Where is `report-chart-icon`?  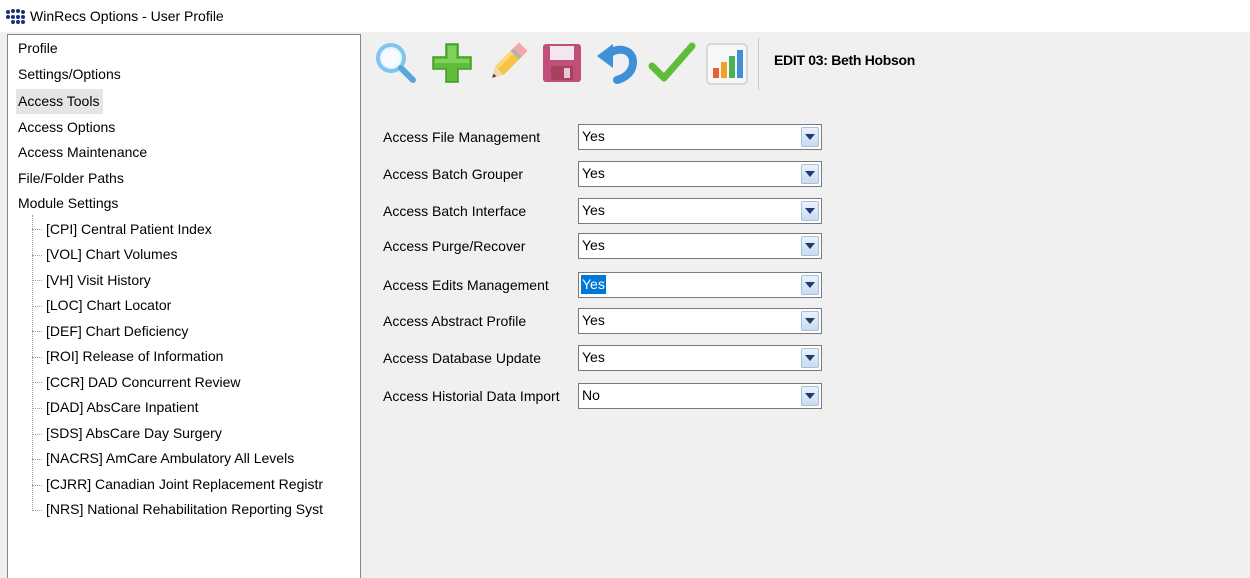 report-chart-icon is located at coordinates (727, 64).